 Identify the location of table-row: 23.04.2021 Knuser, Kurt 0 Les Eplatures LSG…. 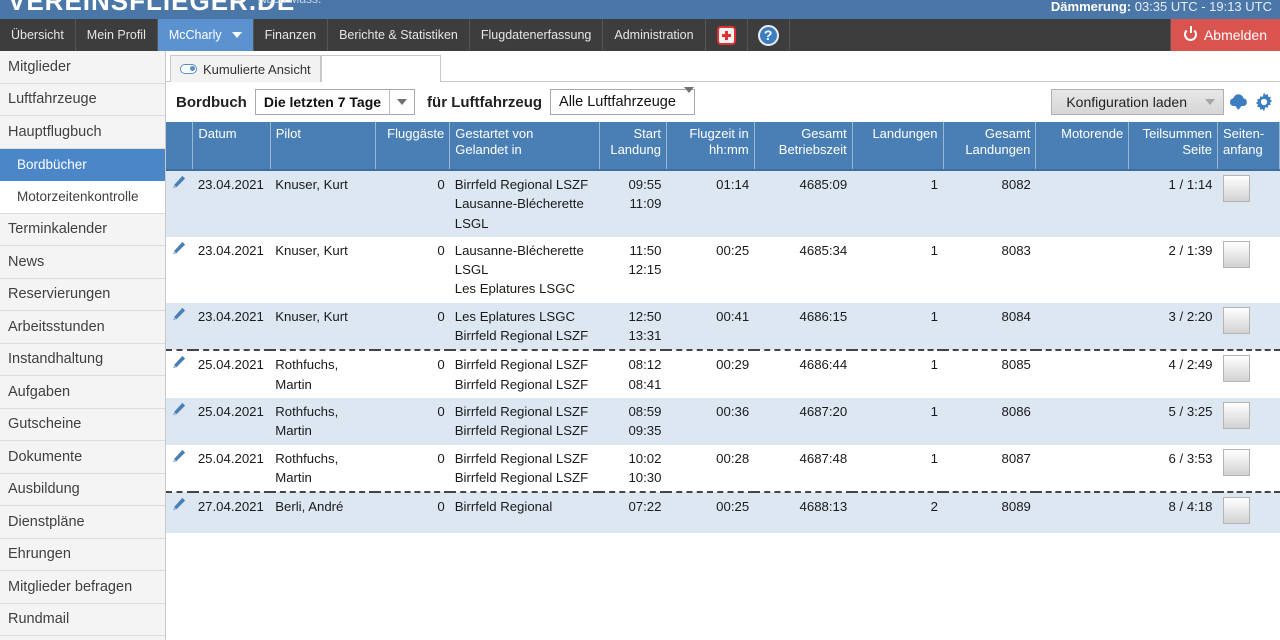
(723, 326).